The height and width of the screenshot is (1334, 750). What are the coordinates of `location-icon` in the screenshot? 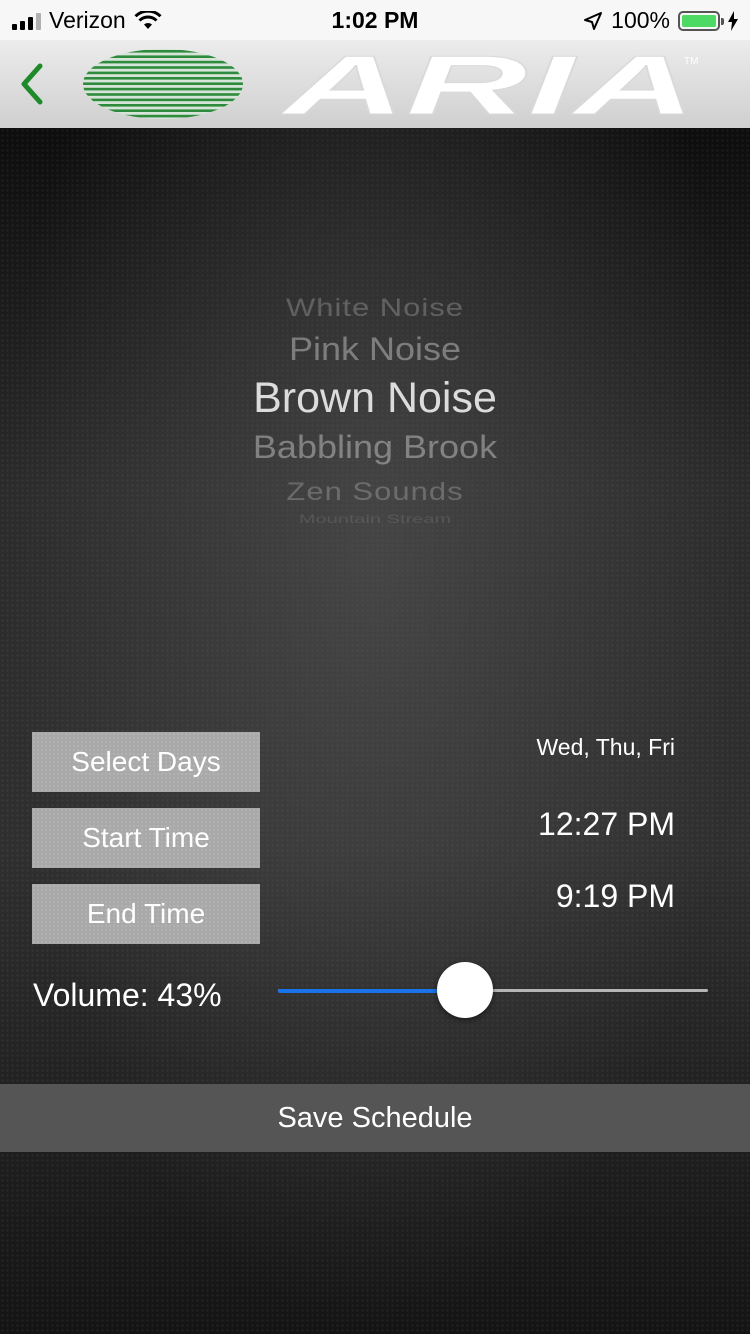 It's located at (593, 20).